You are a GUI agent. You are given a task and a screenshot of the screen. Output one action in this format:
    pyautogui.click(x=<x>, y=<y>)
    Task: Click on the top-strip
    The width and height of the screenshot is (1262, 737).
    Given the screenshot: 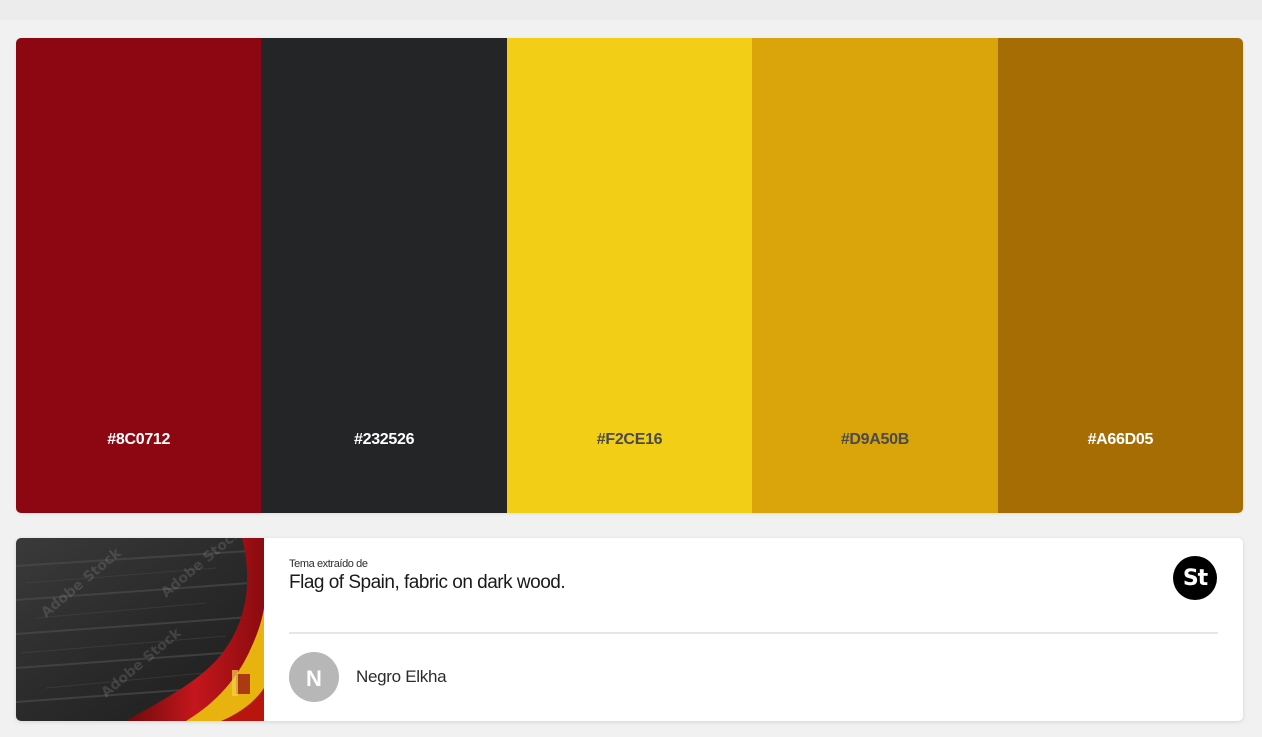 What is the action you would take?
    pyautogui.click(x=631, y=10)
    